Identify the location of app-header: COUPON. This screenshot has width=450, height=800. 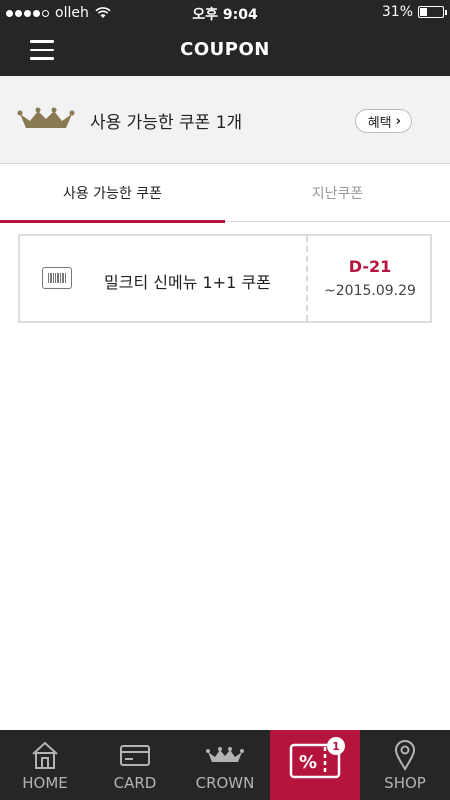
(225, 51).